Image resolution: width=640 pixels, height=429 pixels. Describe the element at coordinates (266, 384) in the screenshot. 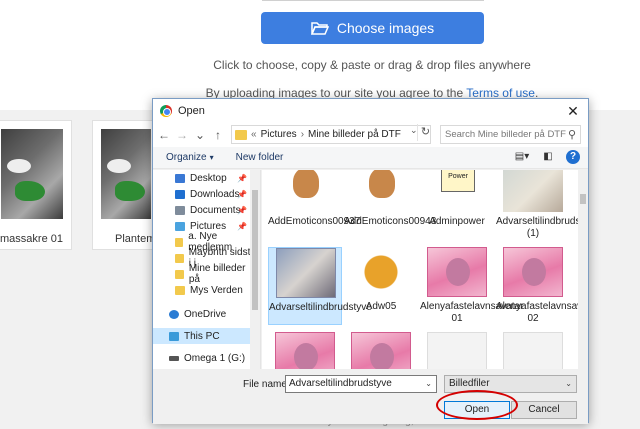

I see `file-name-label: File name:` at that location.